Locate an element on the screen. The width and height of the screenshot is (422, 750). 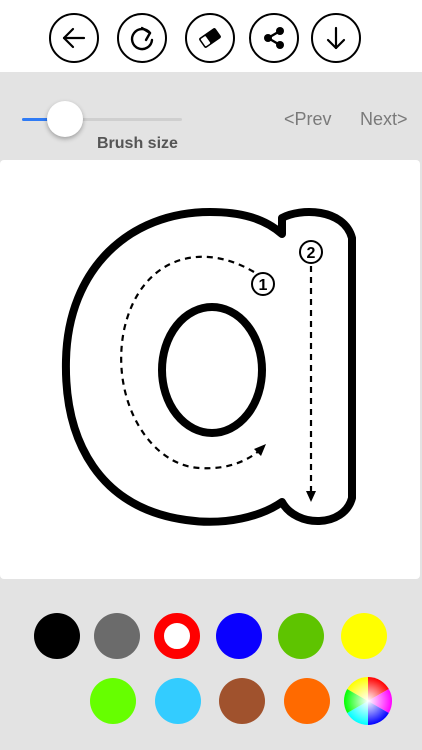
color-swatch-gray is located at coordinates (117, 636).